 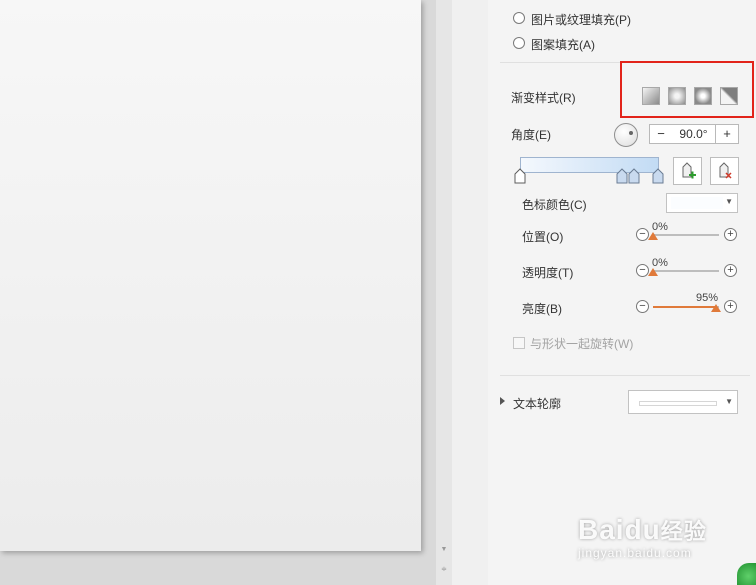 I want to click on rotate-with-shape-label: 与形状一起旋转(W), so click(x=582, y=344).